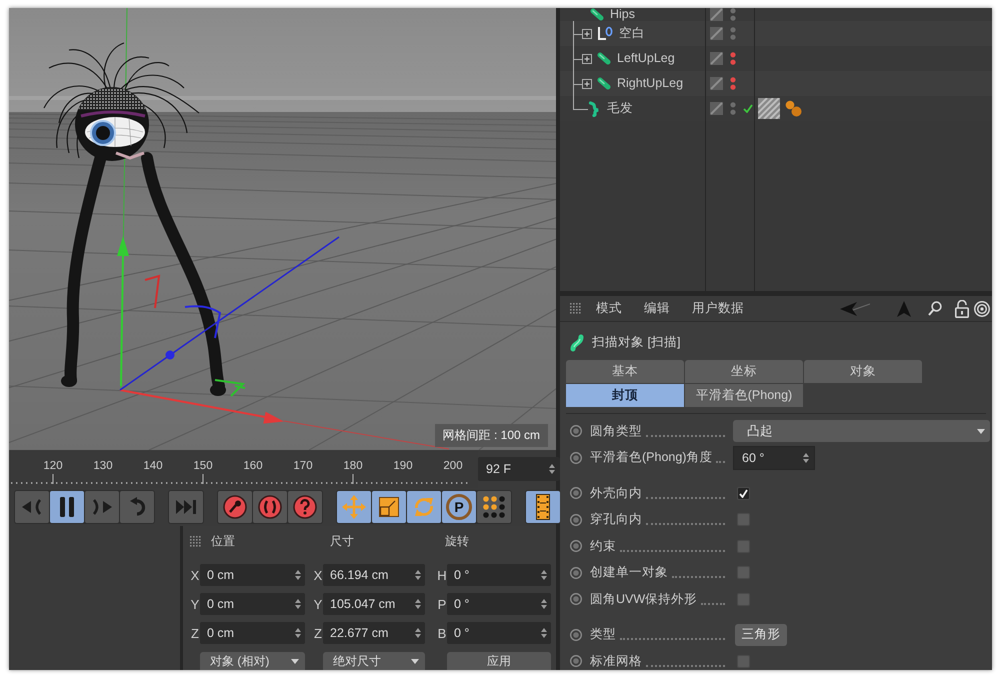  I want to click on coordinate-field: 22.677 cm, so click(374, 633).